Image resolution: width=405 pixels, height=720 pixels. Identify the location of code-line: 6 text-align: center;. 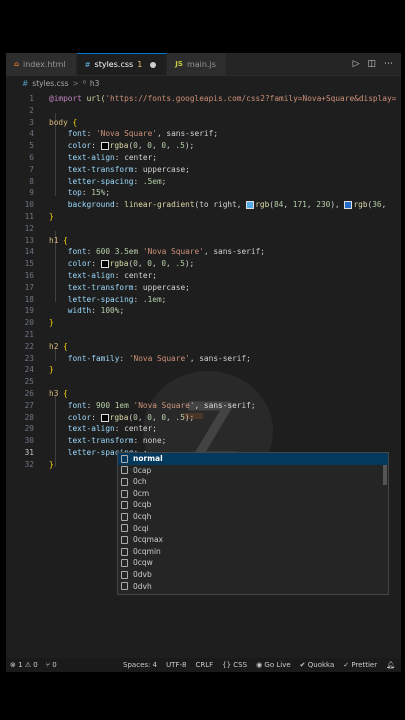
(203, 158).